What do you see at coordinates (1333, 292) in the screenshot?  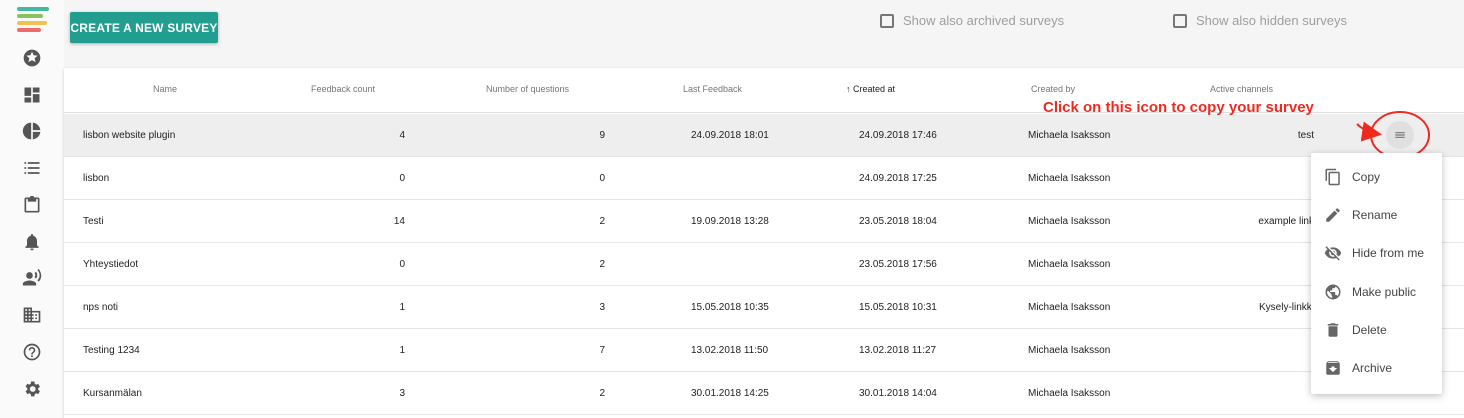 I see `globe-icon` at bounding box center [1333, 292].